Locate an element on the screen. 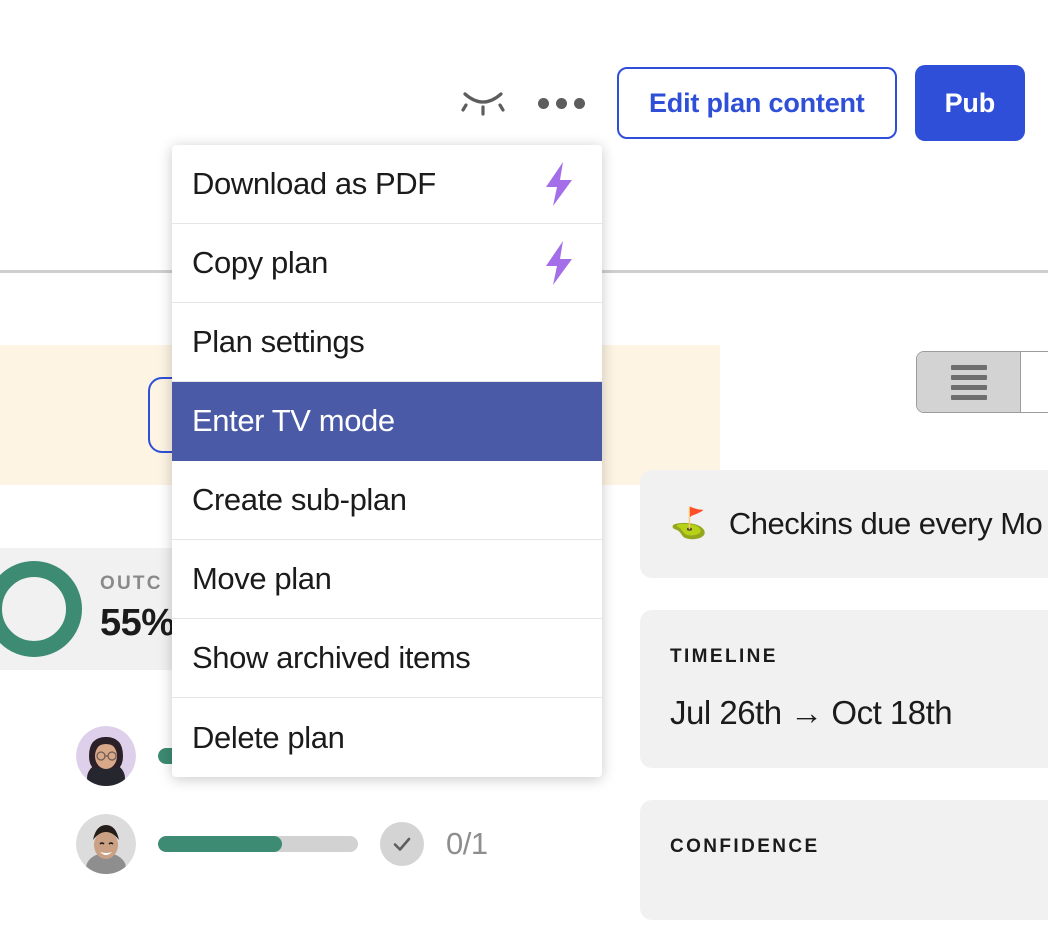 The height and width of the screenshot is (952, 1048). timeline-card: TIMELINE Jul 26th → Oct 18th is located at coordinates (844, 689).